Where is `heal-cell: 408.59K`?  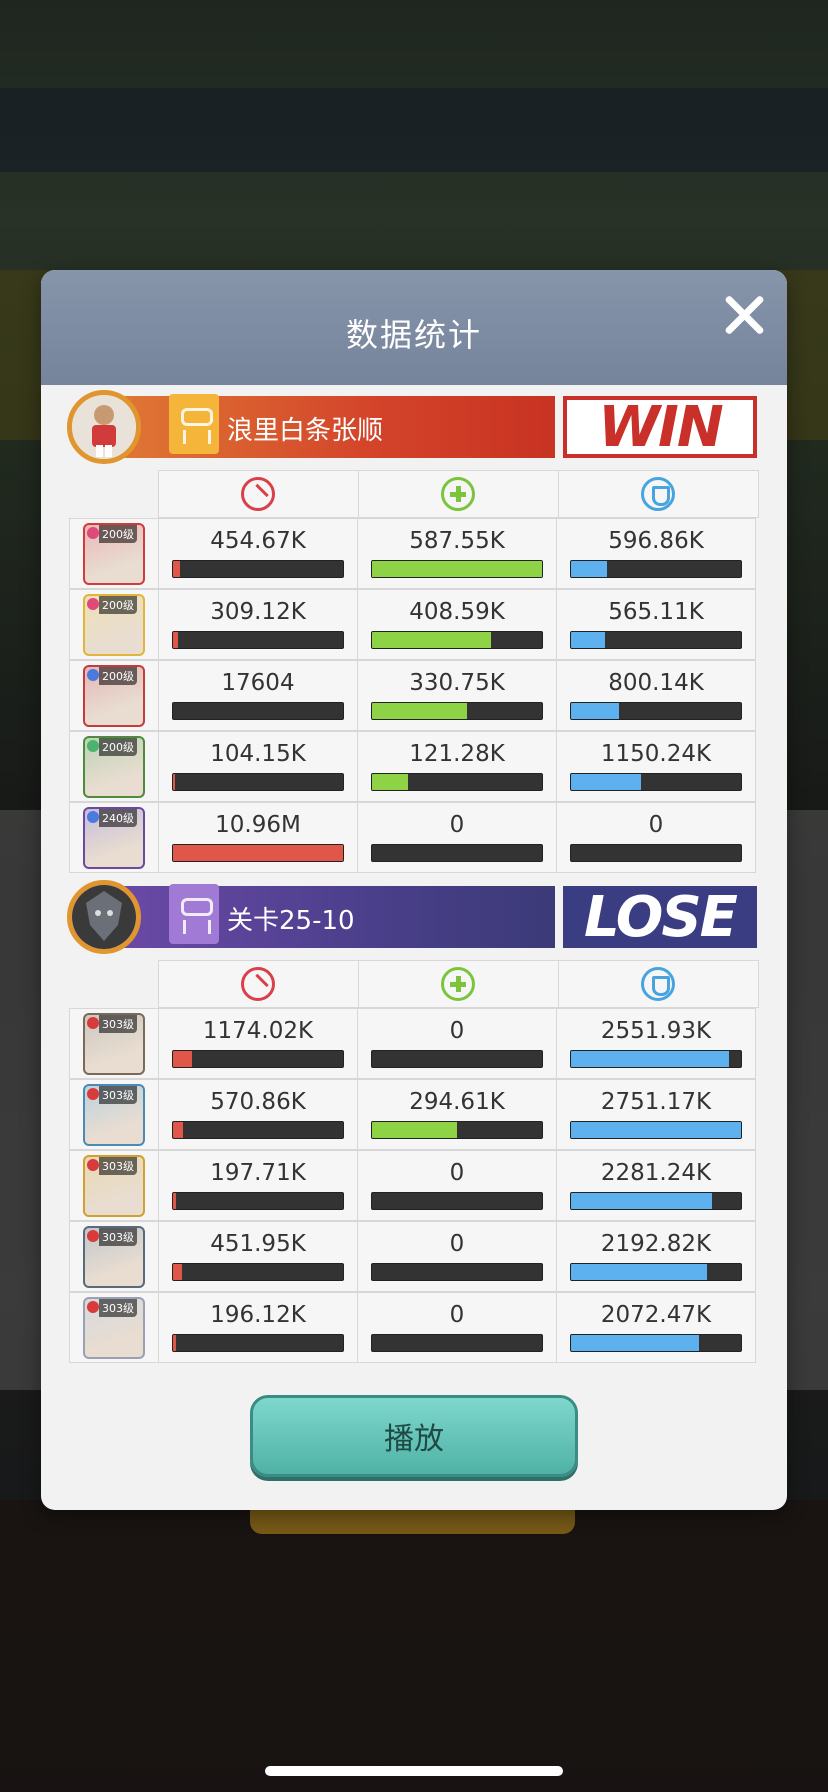
heal-cell: 408.59K is located at coordinates (457, 624).